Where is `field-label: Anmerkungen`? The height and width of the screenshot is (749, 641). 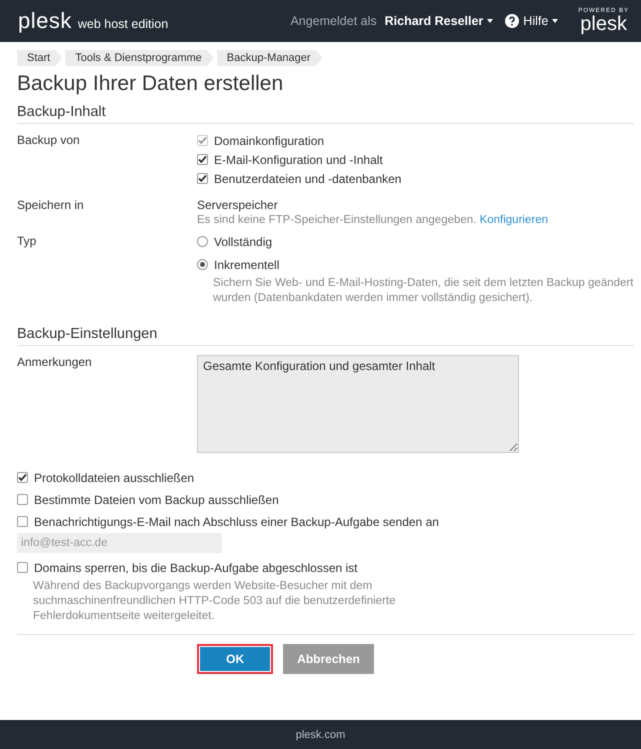
field-label: Anmerkungen is located at coordinates (55, 363).